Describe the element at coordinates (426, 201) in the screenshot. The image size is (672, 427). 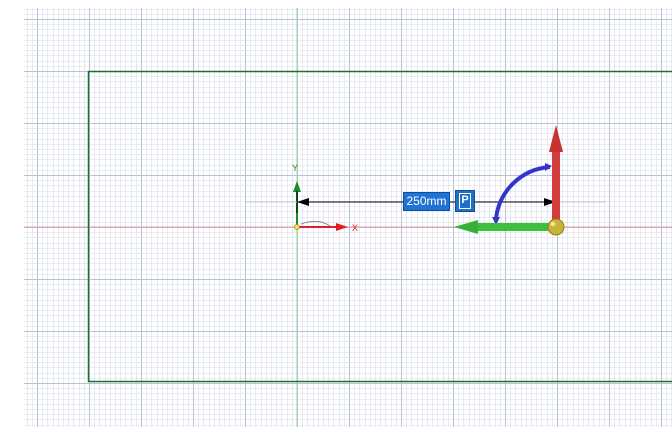
I see `dimension-value-input: 250mm` at that location.